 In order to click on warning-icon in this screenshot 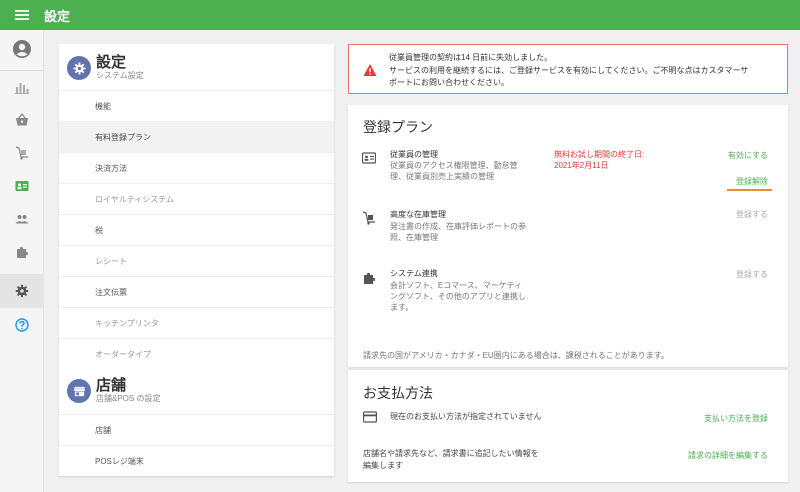, I will do `click(370, 70)`.